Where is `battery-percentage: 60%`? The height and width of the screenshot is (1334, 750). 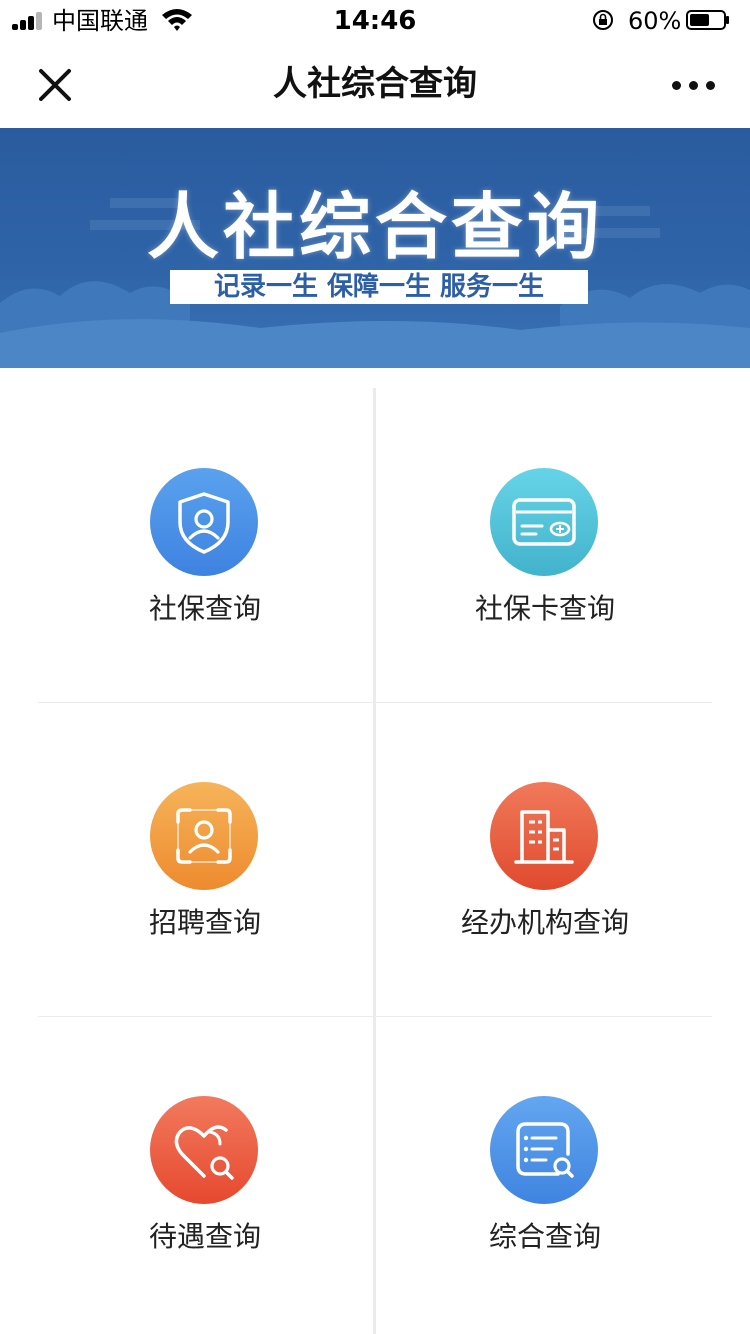
battery-percentage: 60% is located at coordinates (655, 21).